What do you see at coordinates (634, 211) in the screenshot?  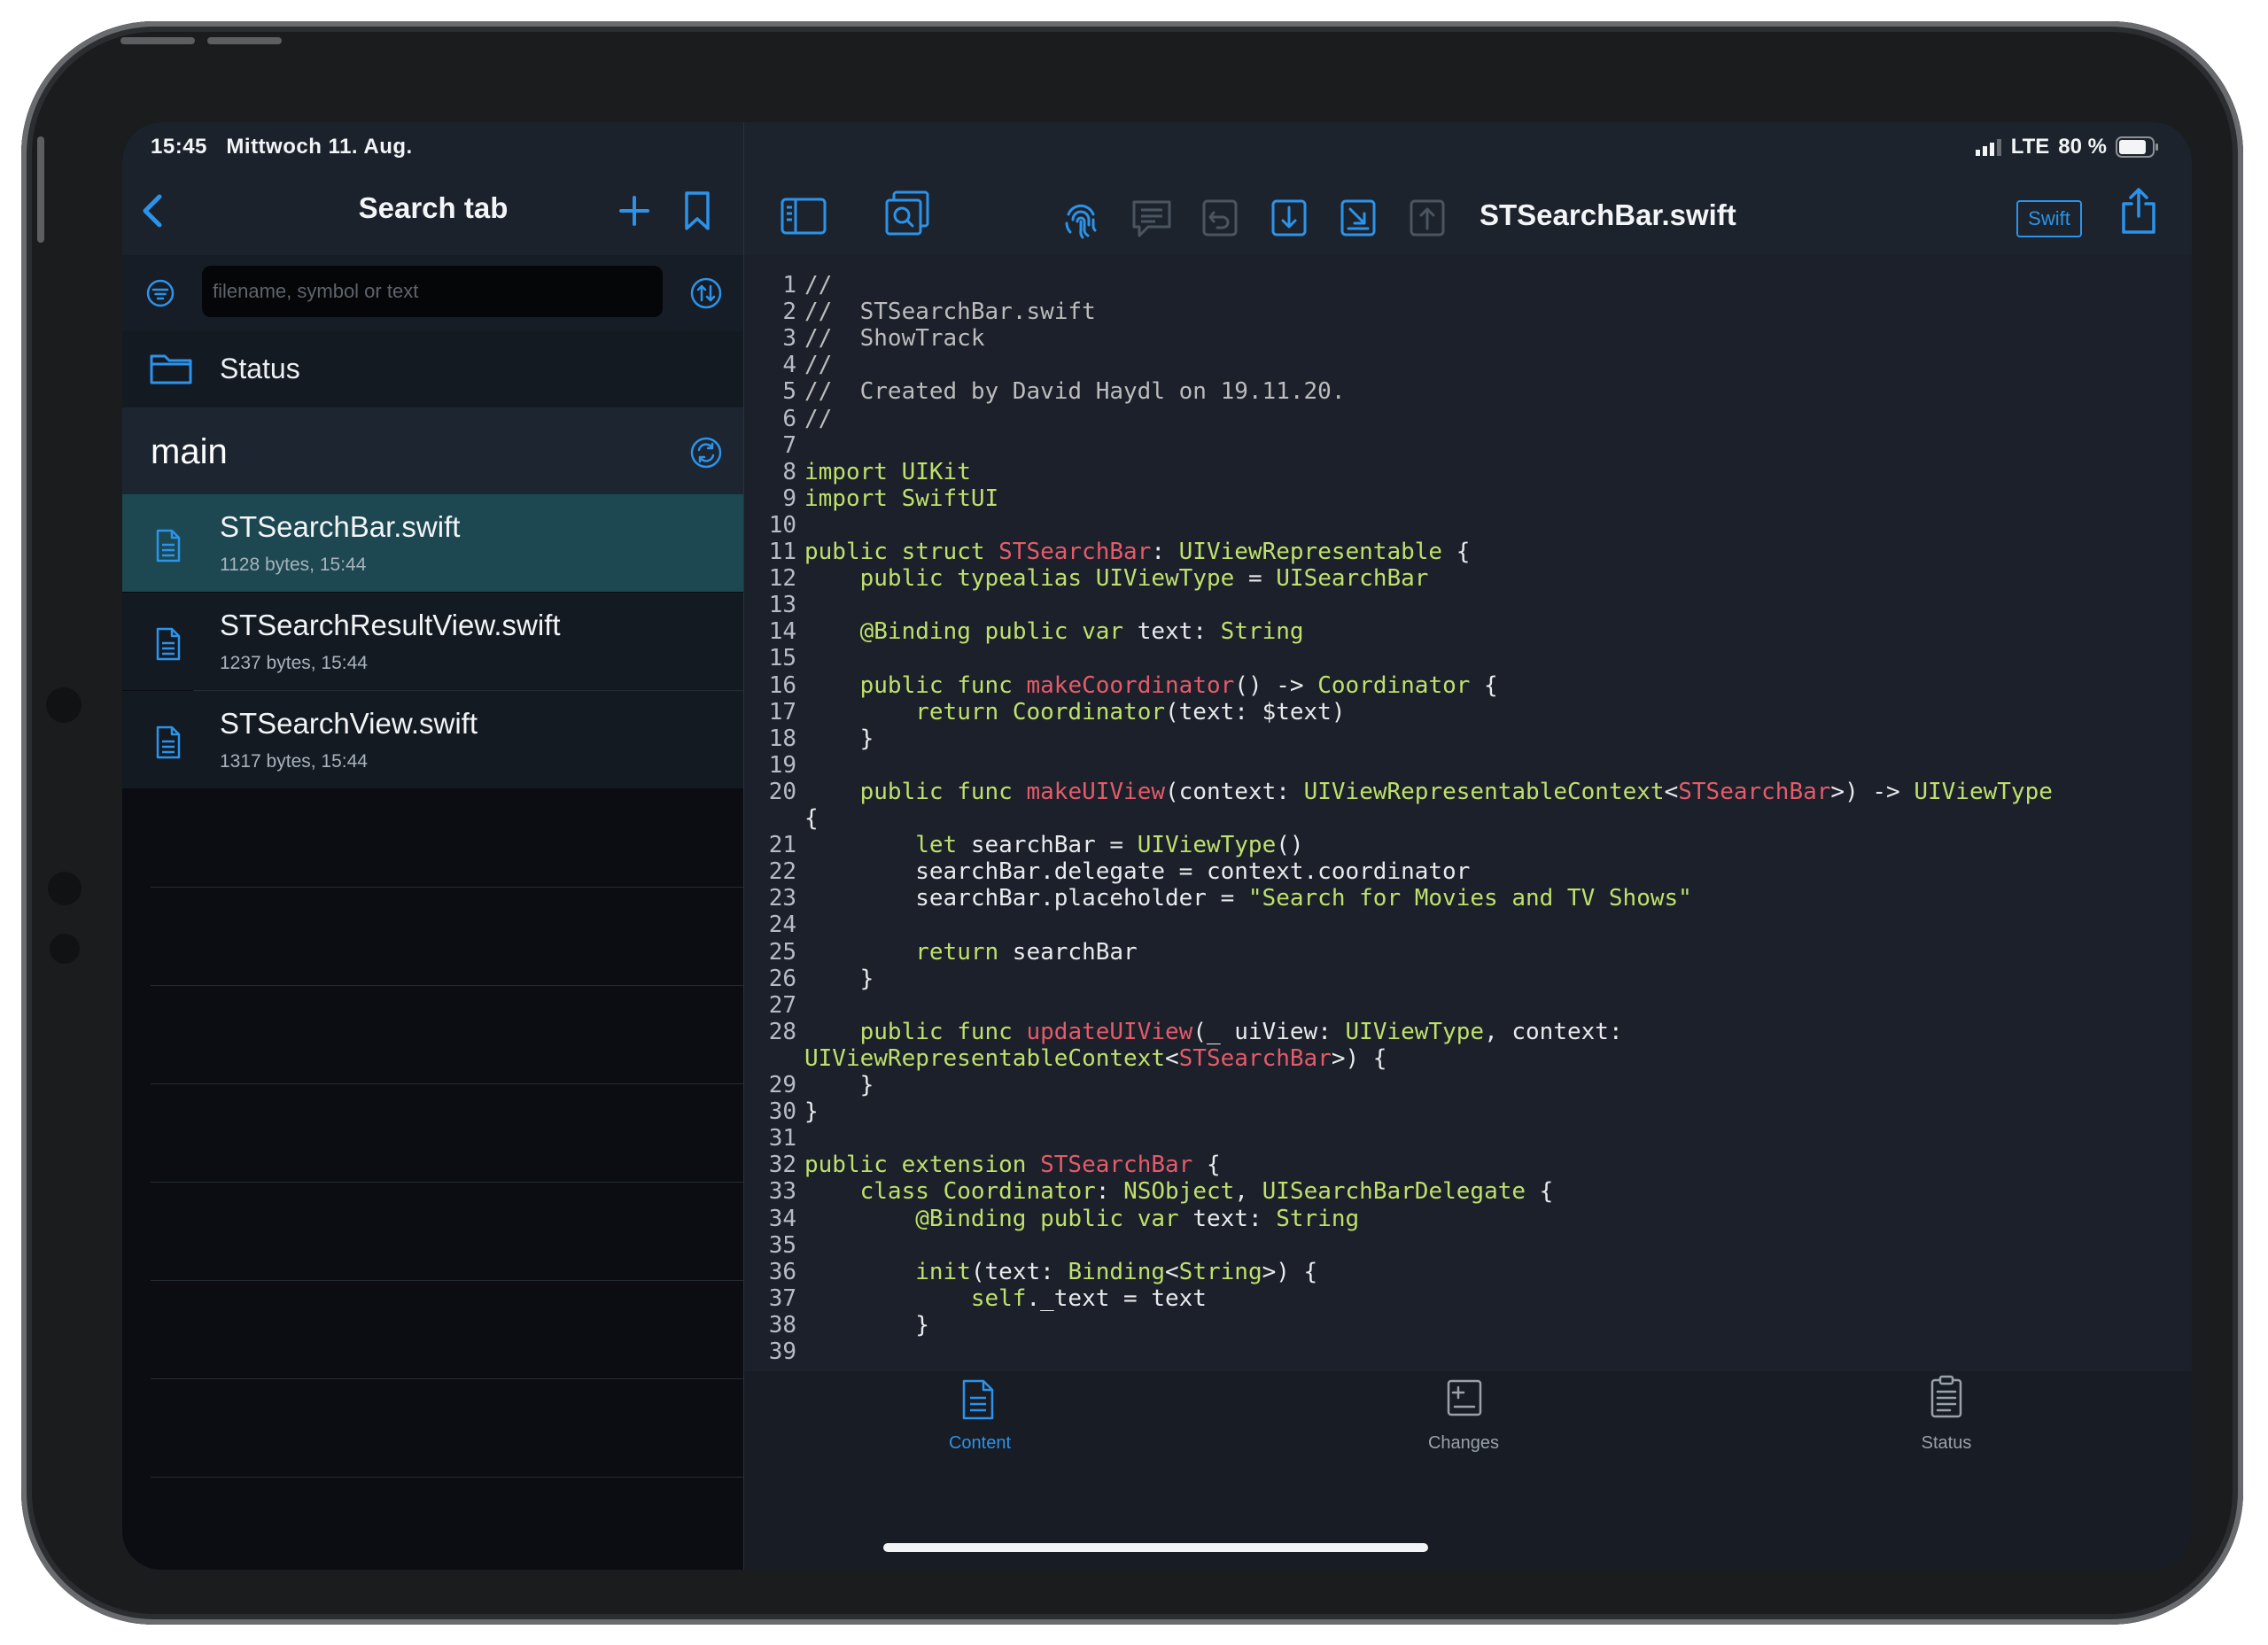 I see `add-plus-icon` at bounding box center [634, 211].